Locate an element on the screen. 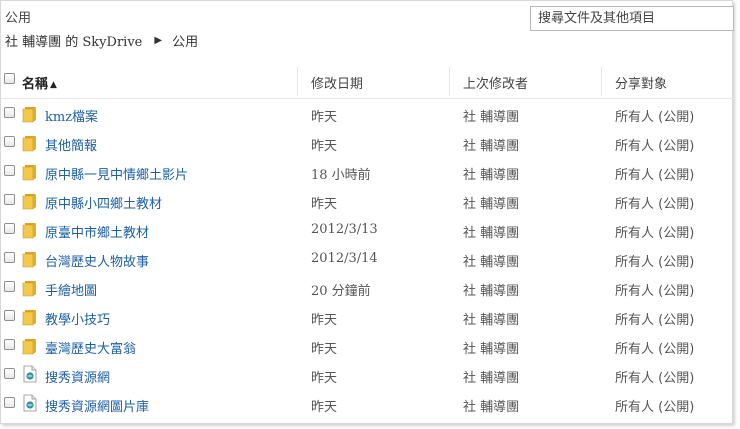  table-row: 教學小技巧 昨天 社 輔導團 所有人 (公開) is located at coordinates (367, 316).